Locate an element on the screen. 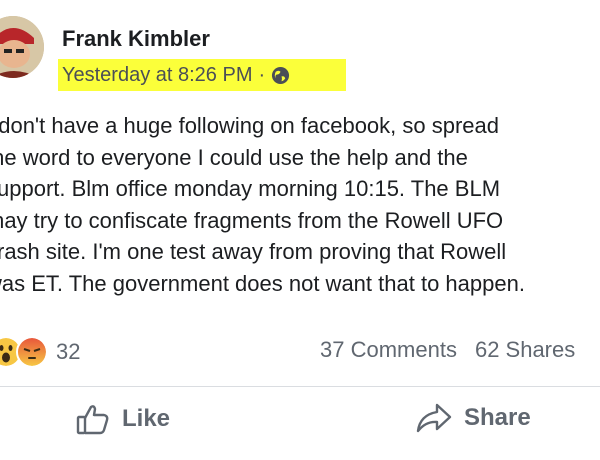  share-label: Share is located at coordinates (497, 417).